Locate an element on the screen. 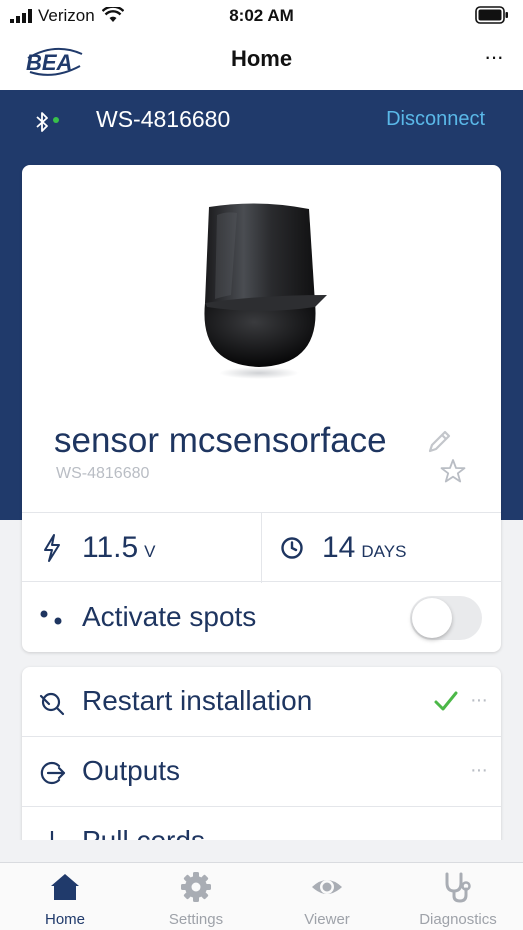  tab-settings: Settings is located at coordinates (196, 896).